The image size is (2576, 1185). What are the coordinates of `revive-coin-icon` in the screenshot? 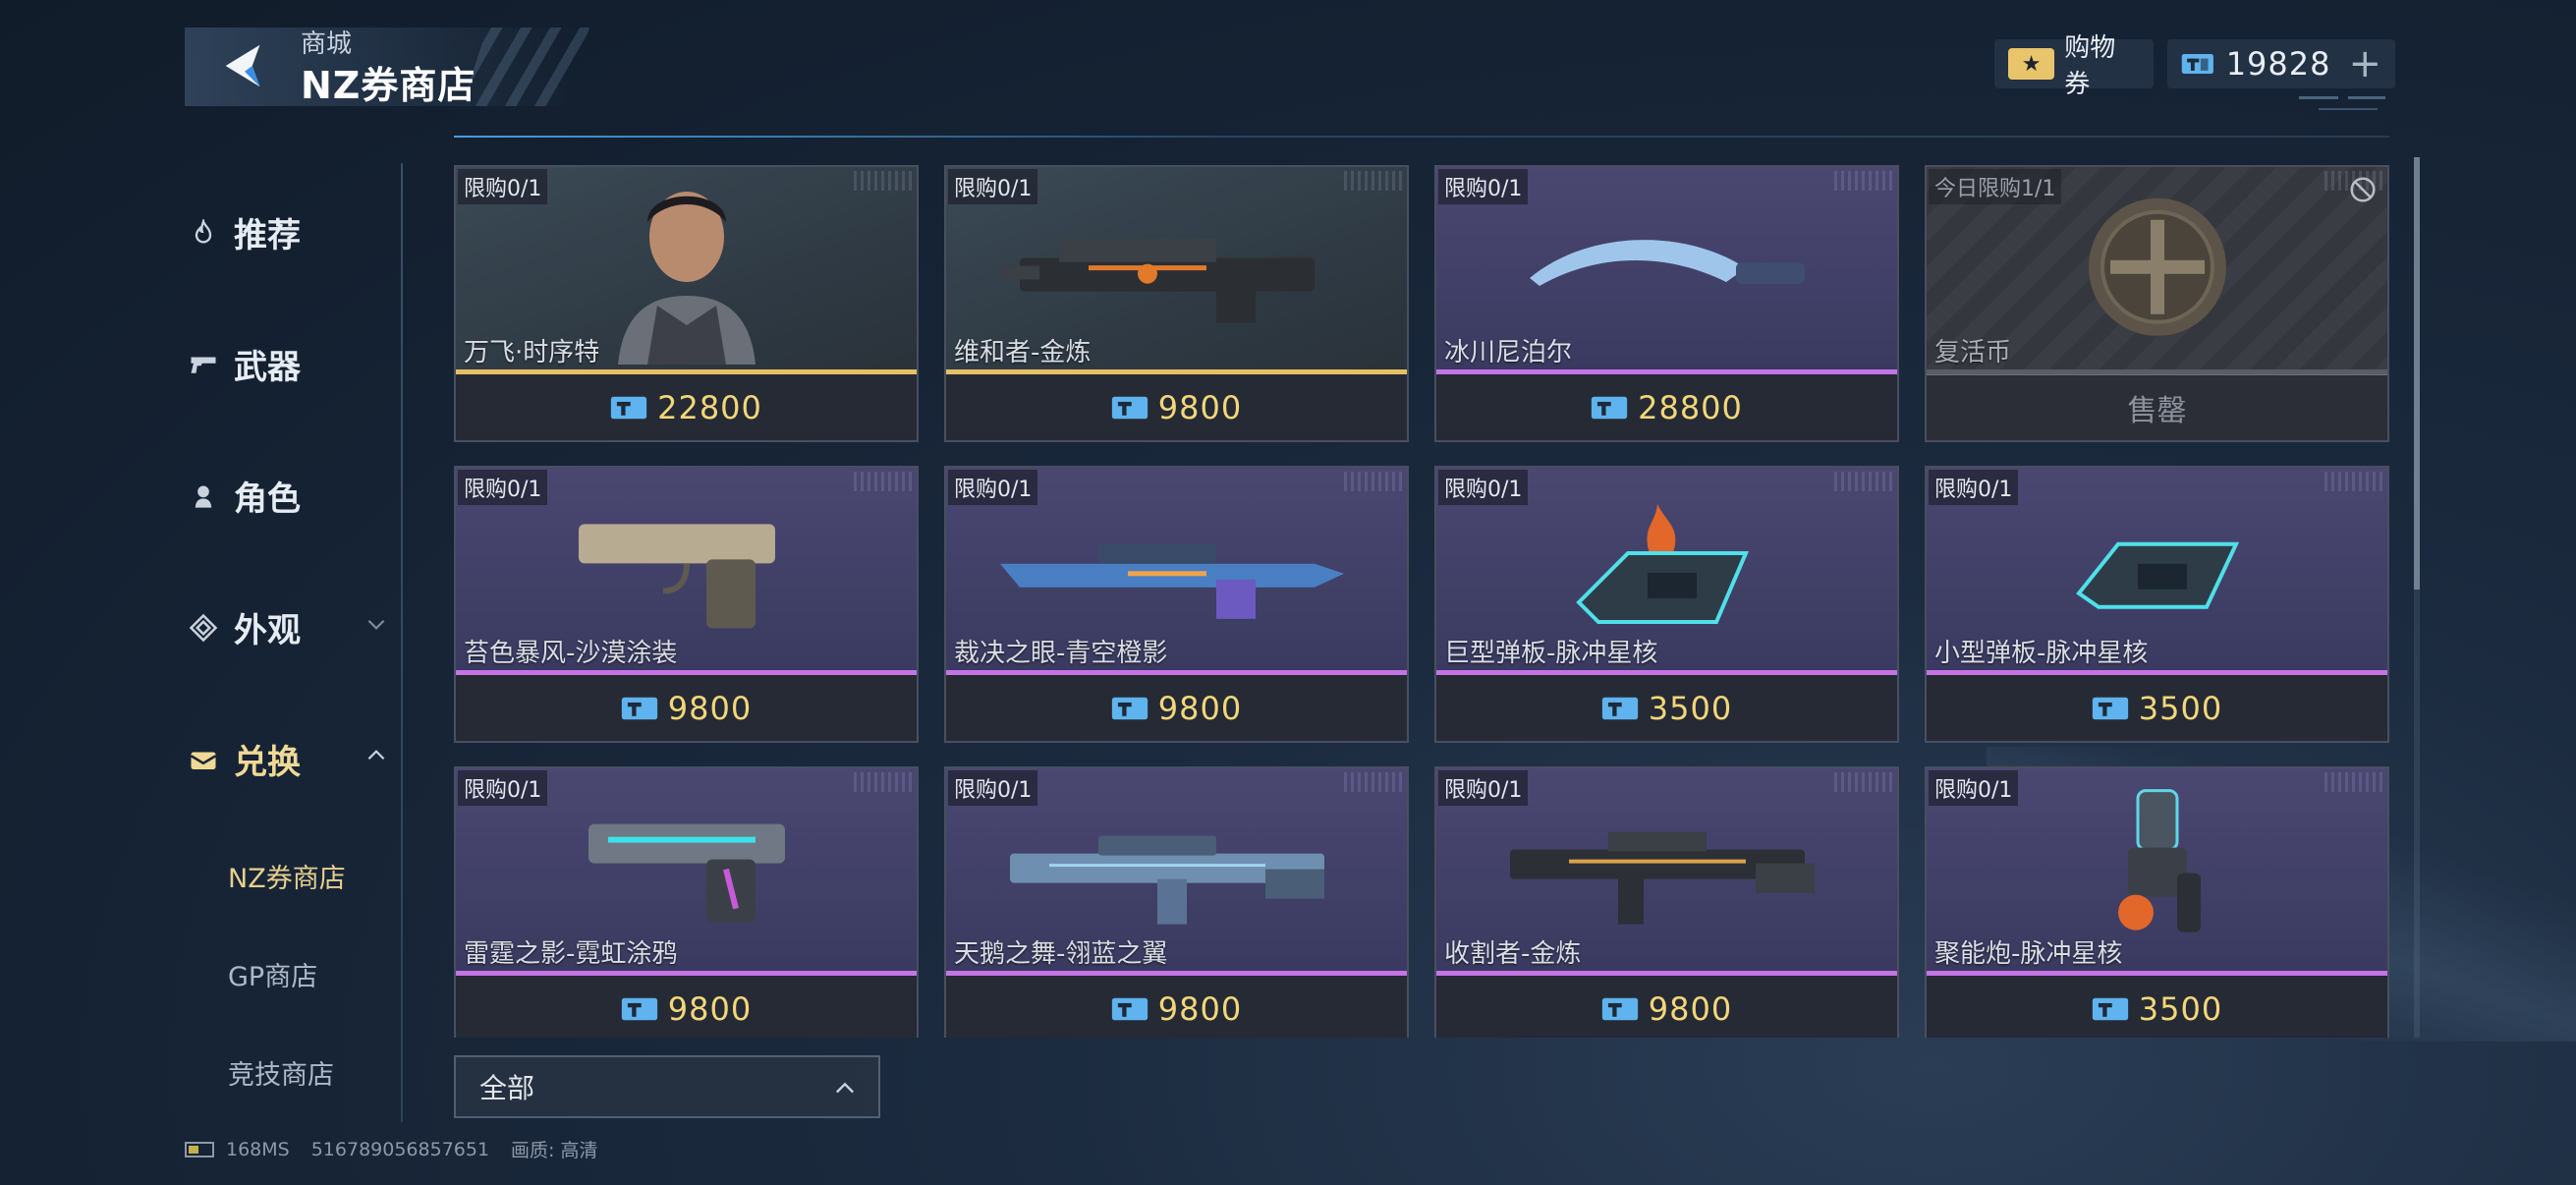 It's located at (2157, 267).